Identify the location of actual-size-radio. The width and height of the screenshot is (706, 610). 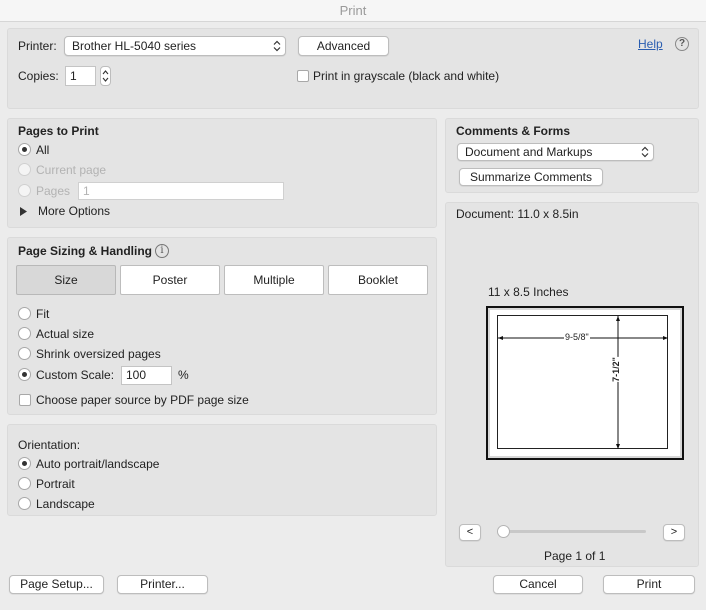
(24, 333).